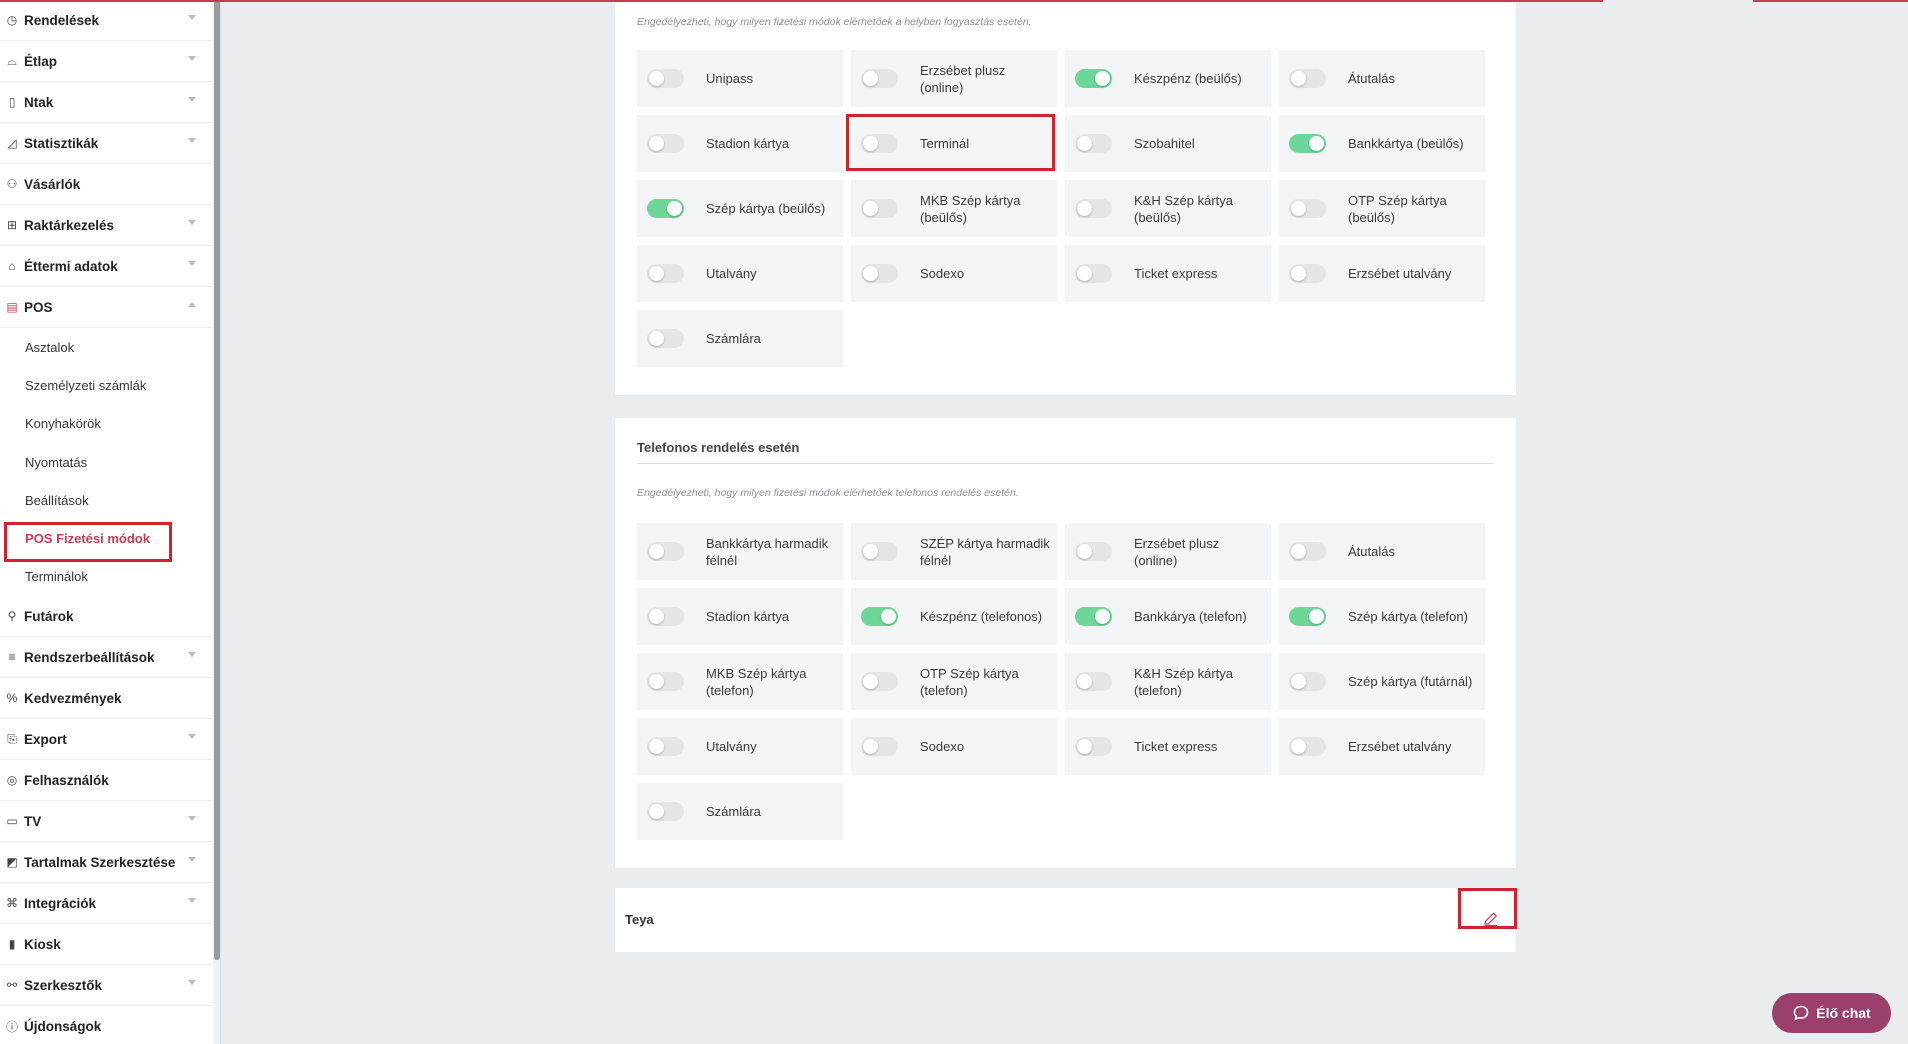  Describe the element at coordinates (106, 20) in the screenshot. I see `sidebar-item-rendelések: ◷ Rendelések` at that location.